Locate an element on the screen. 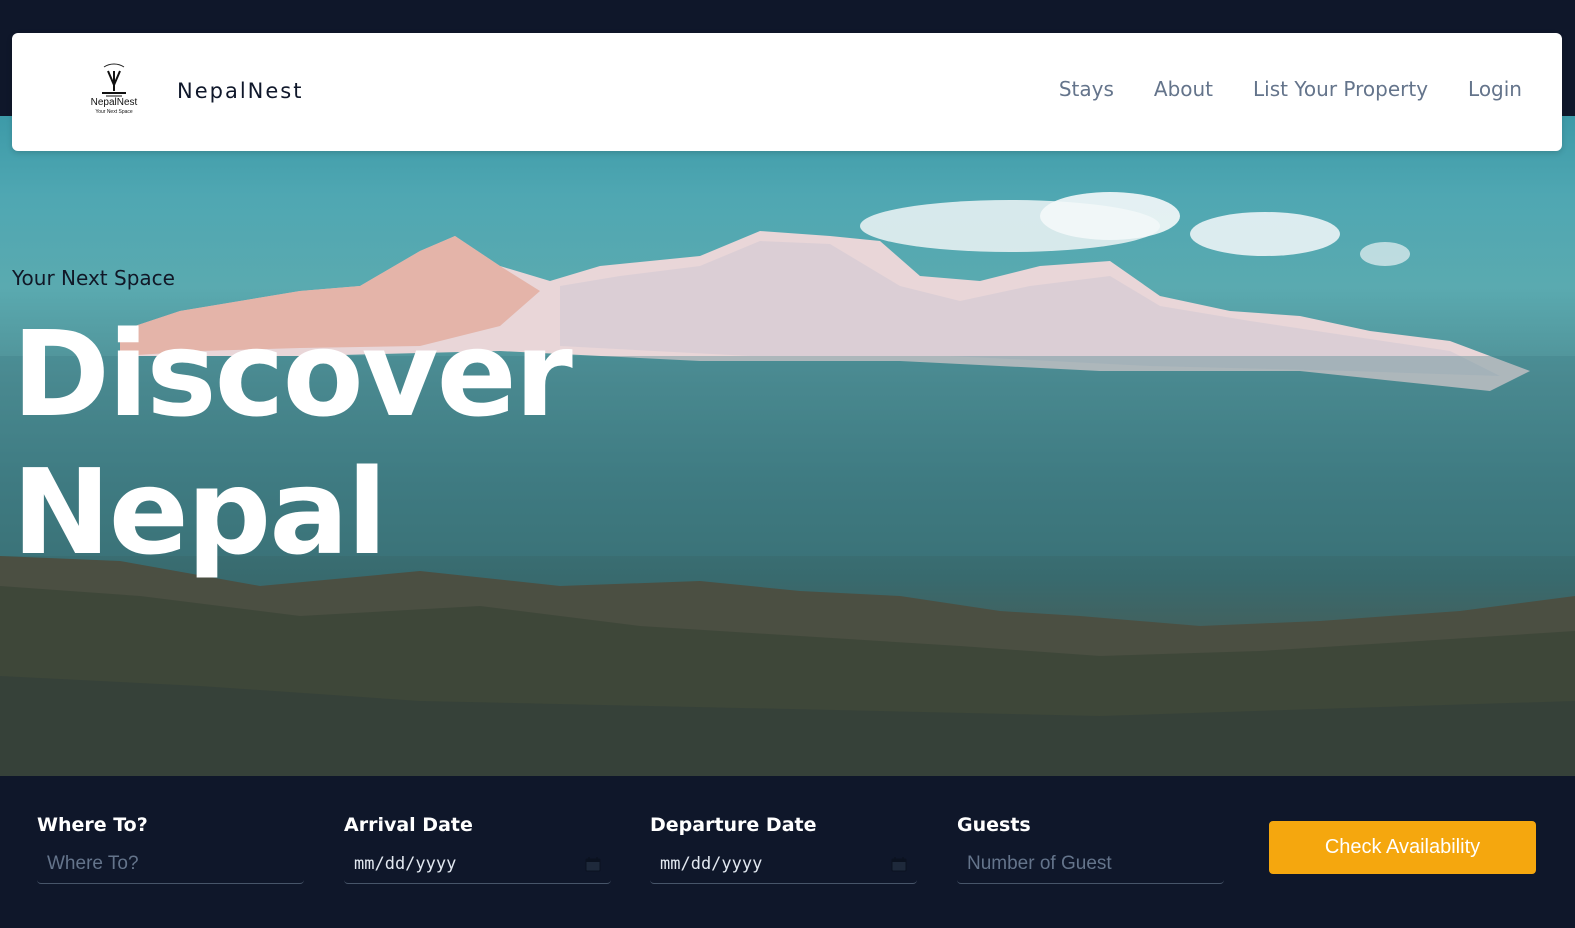 The height and width of the screenshot is (928, 1575). hero-headline-line2: Nepal is located at coordinates (199, 512).